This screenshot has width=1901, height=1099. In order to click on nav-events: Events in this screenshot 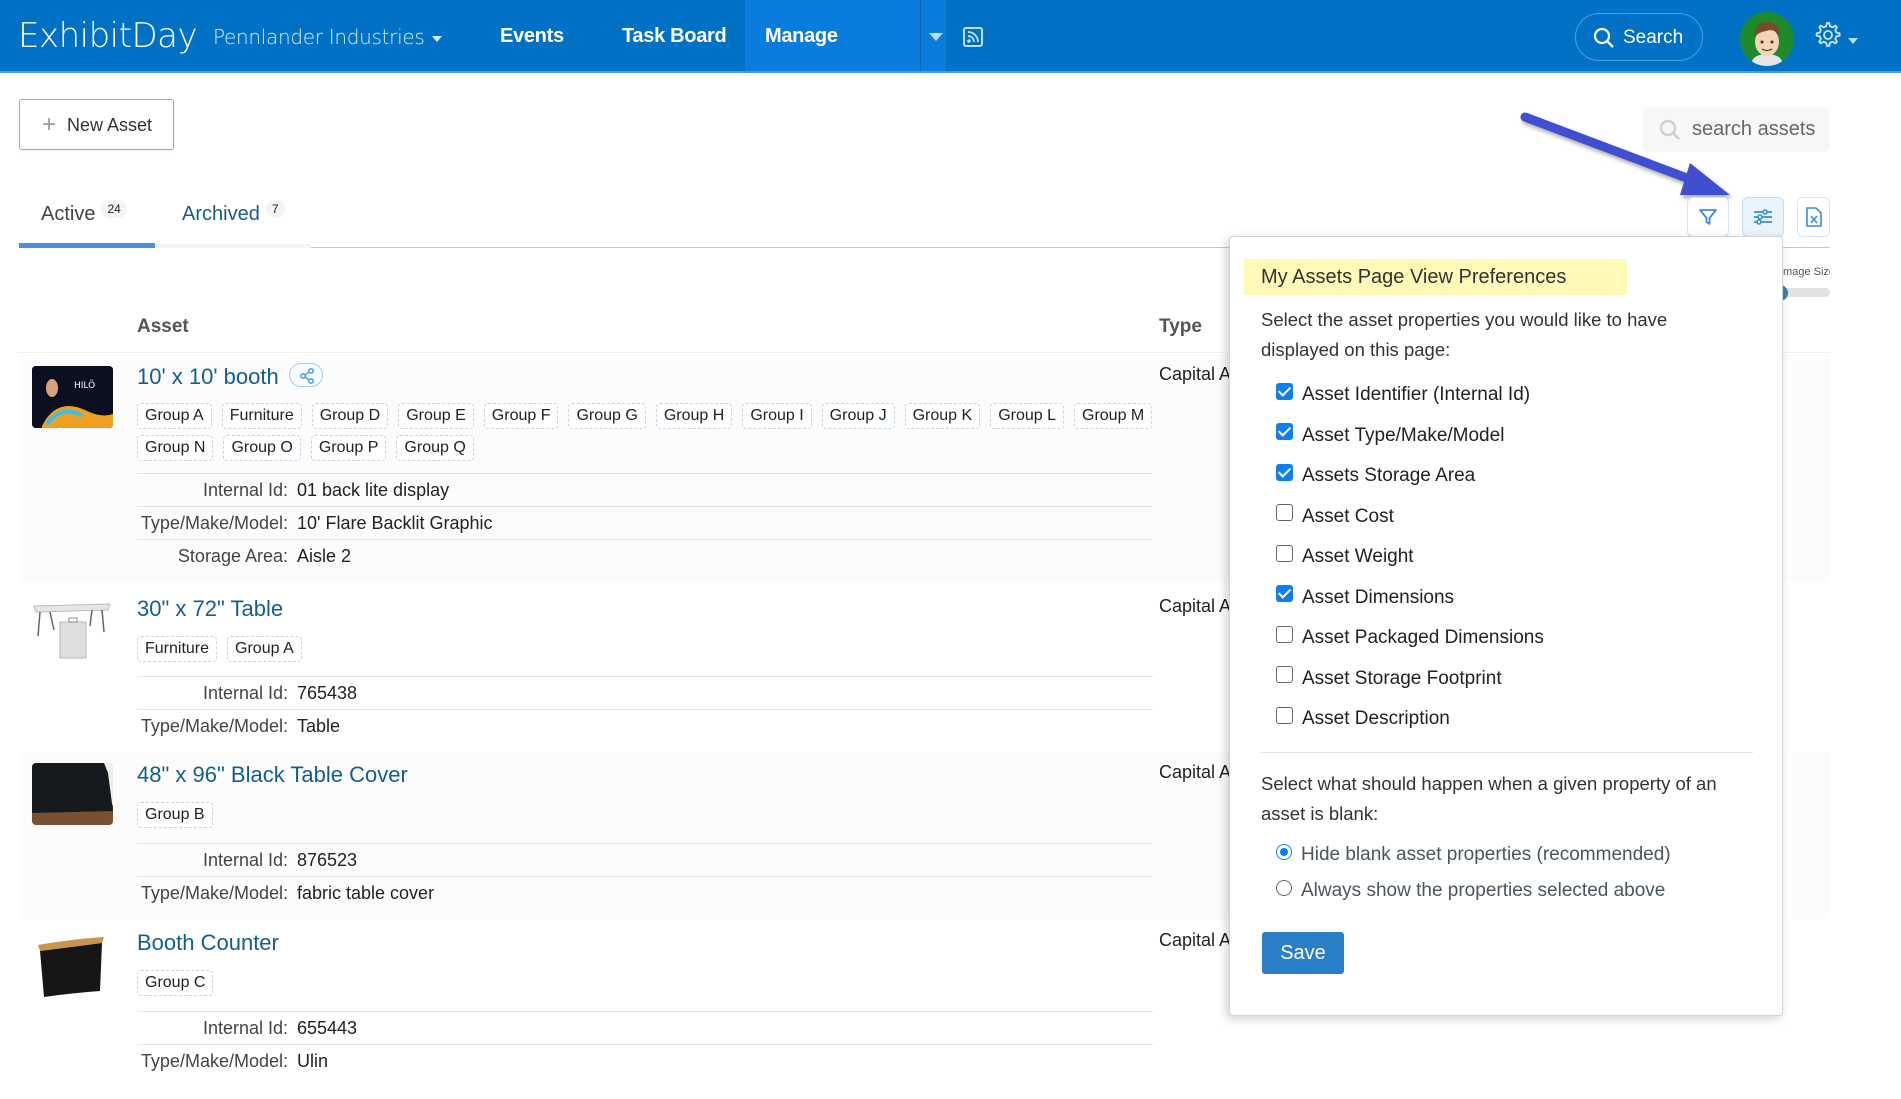, I will do `click(532, 35)`.